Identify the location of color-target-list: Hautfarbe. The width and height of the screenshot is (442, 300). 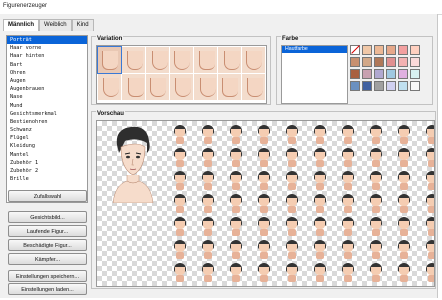
(314, 74).